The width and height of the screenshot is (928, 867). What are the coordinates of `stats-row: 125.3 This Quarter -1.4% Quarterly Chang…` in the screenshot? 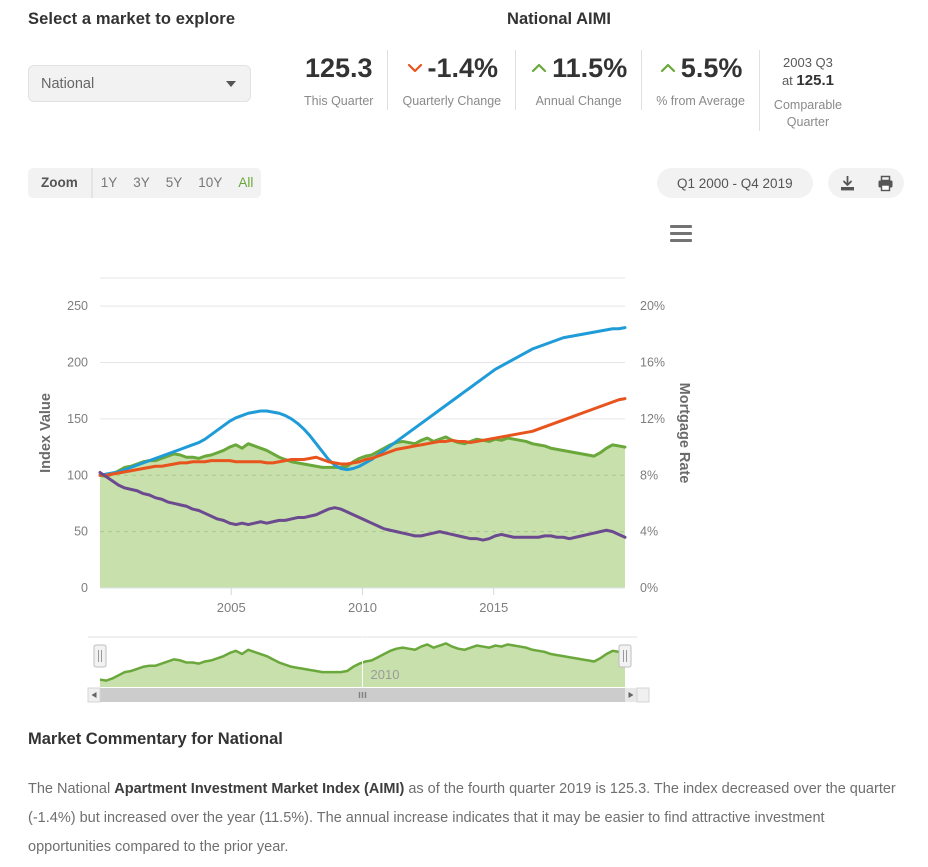 It's located at (573, 98).